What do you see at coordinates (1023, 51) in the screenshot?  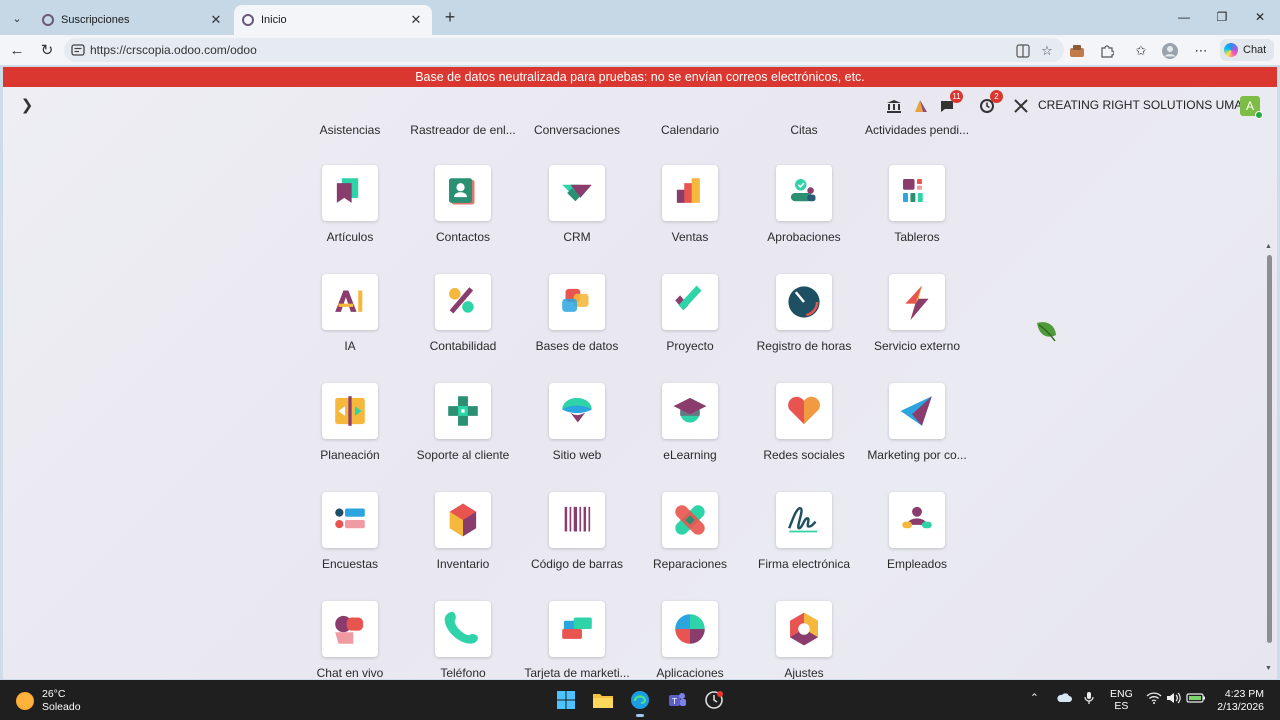 I see `split-screen-icon` at bounding box center [1023, 51].